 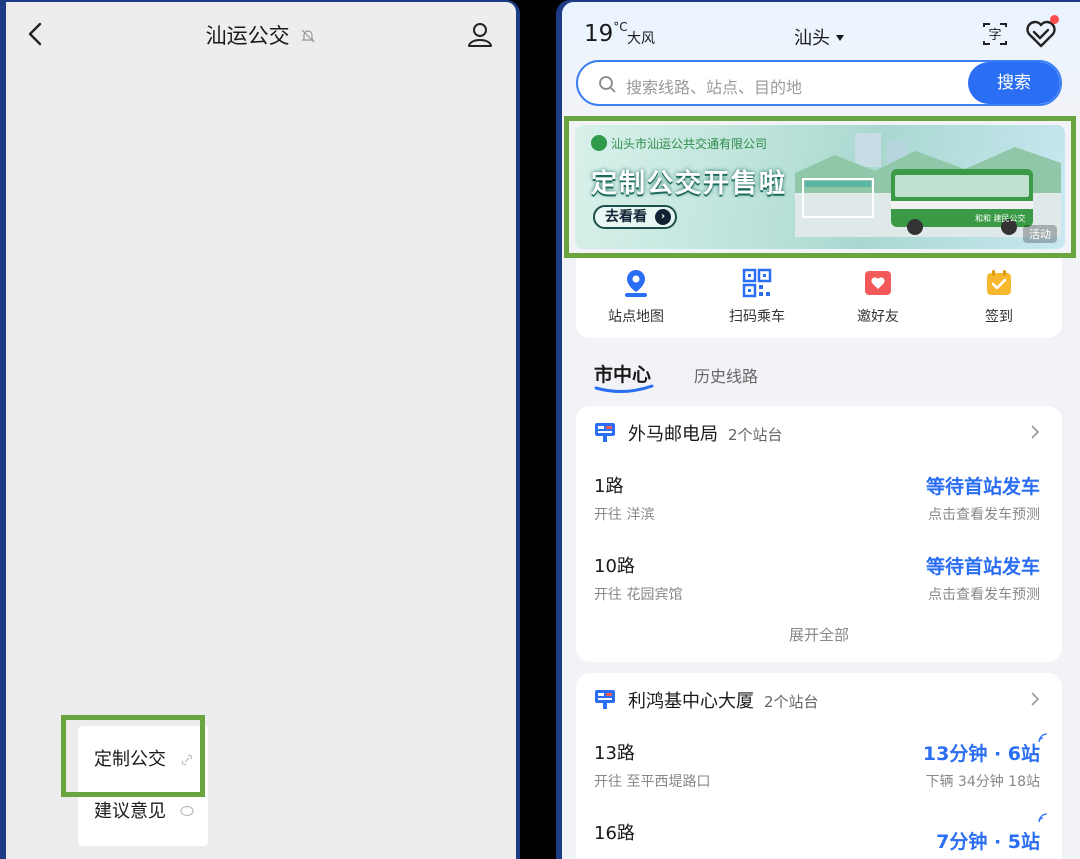 I want to click on quick-item-station-map: 站点地图, so click(x=636, y=297).